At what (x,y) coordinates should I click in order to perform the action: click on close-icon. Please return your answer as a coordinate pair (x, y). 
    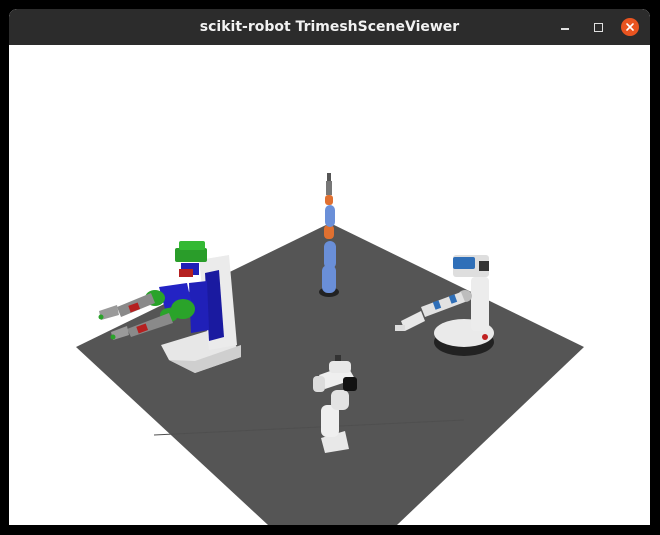
    Looking at the image, I should click on (630, 27).